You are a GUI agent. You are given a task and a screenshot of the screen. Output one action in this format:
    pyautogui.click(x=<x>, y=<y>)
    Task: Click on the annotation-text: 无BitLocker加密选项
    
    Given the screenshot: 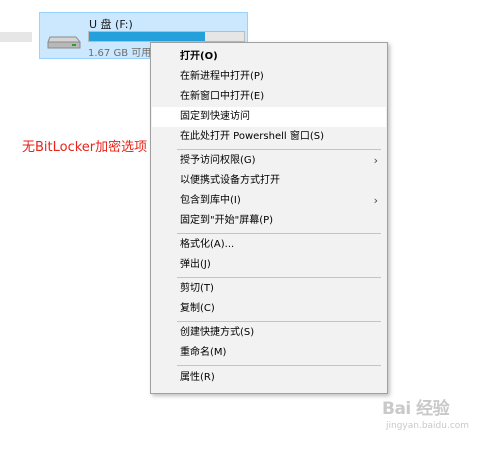 What is the action you would take?
    pyautogui.click(x=85, y=147)
    